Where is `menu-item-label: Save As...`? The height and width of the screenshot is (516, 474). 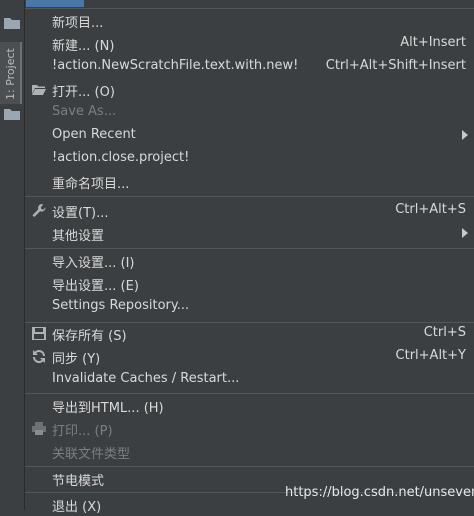 menu-item-label: Save As... is located at coordinates (84, 111).